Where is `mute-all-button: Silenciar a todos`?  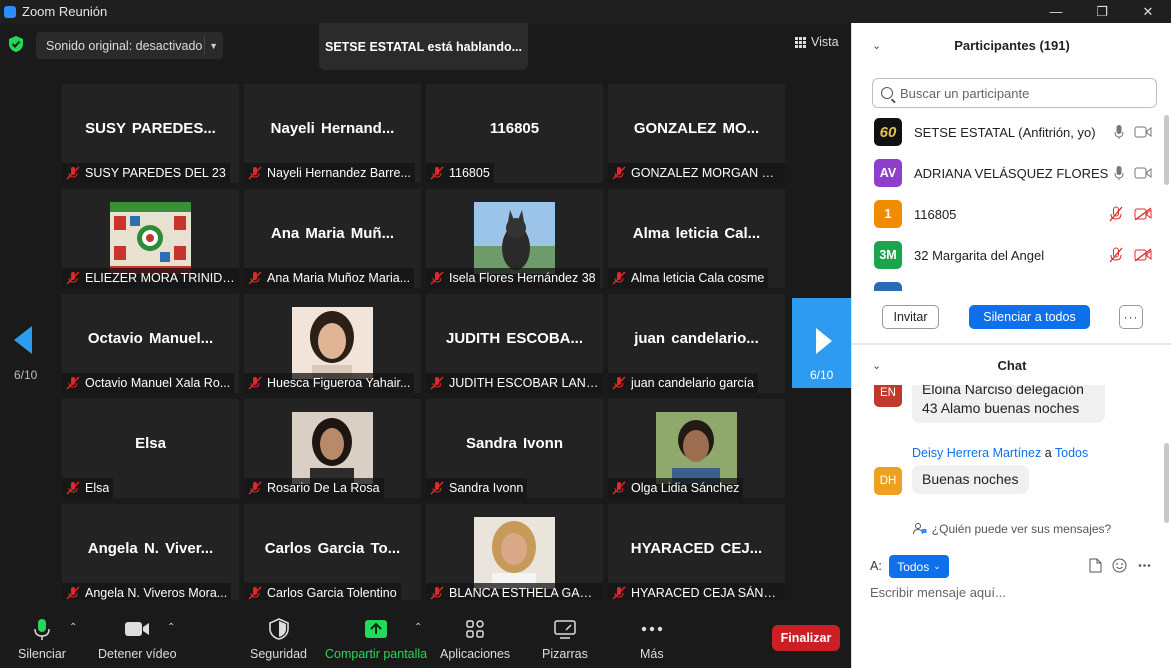
mute-all-button: Silenciar a todos is located at coordinates (1029, 317).